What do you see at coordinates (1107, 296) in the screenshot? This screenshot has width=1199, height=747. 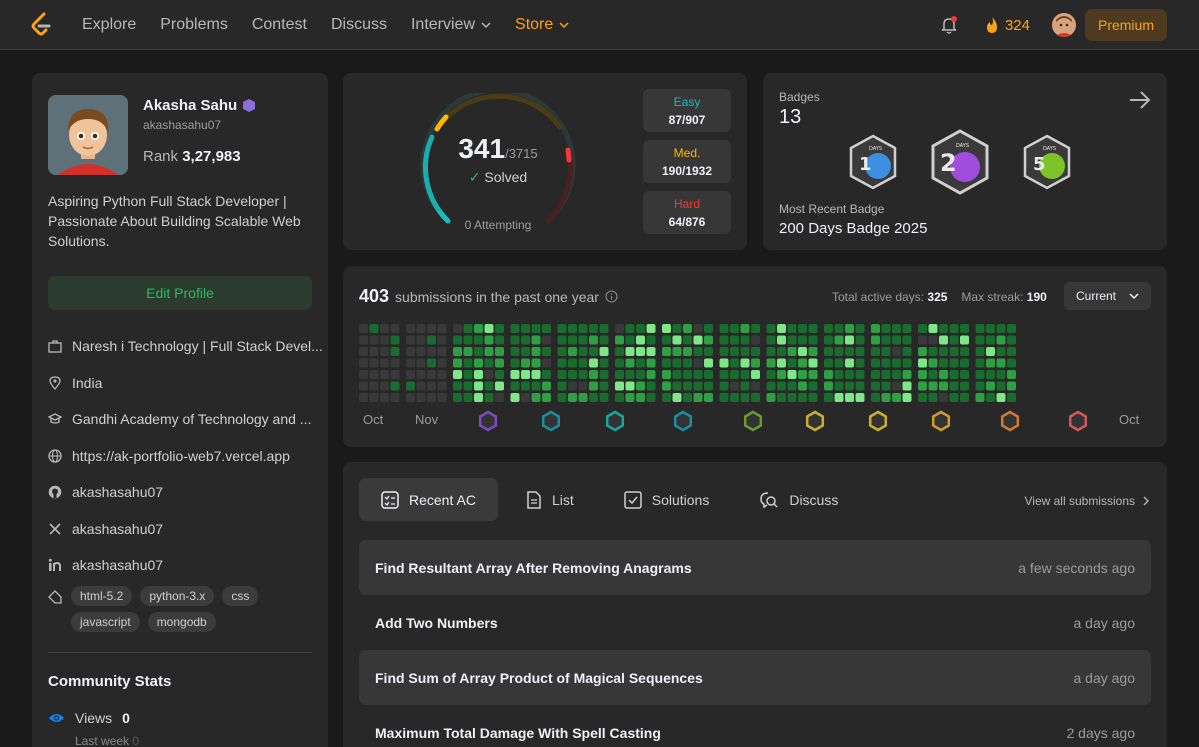 I see `calendar-year-select: Current` at bounding box center [1107, 296].